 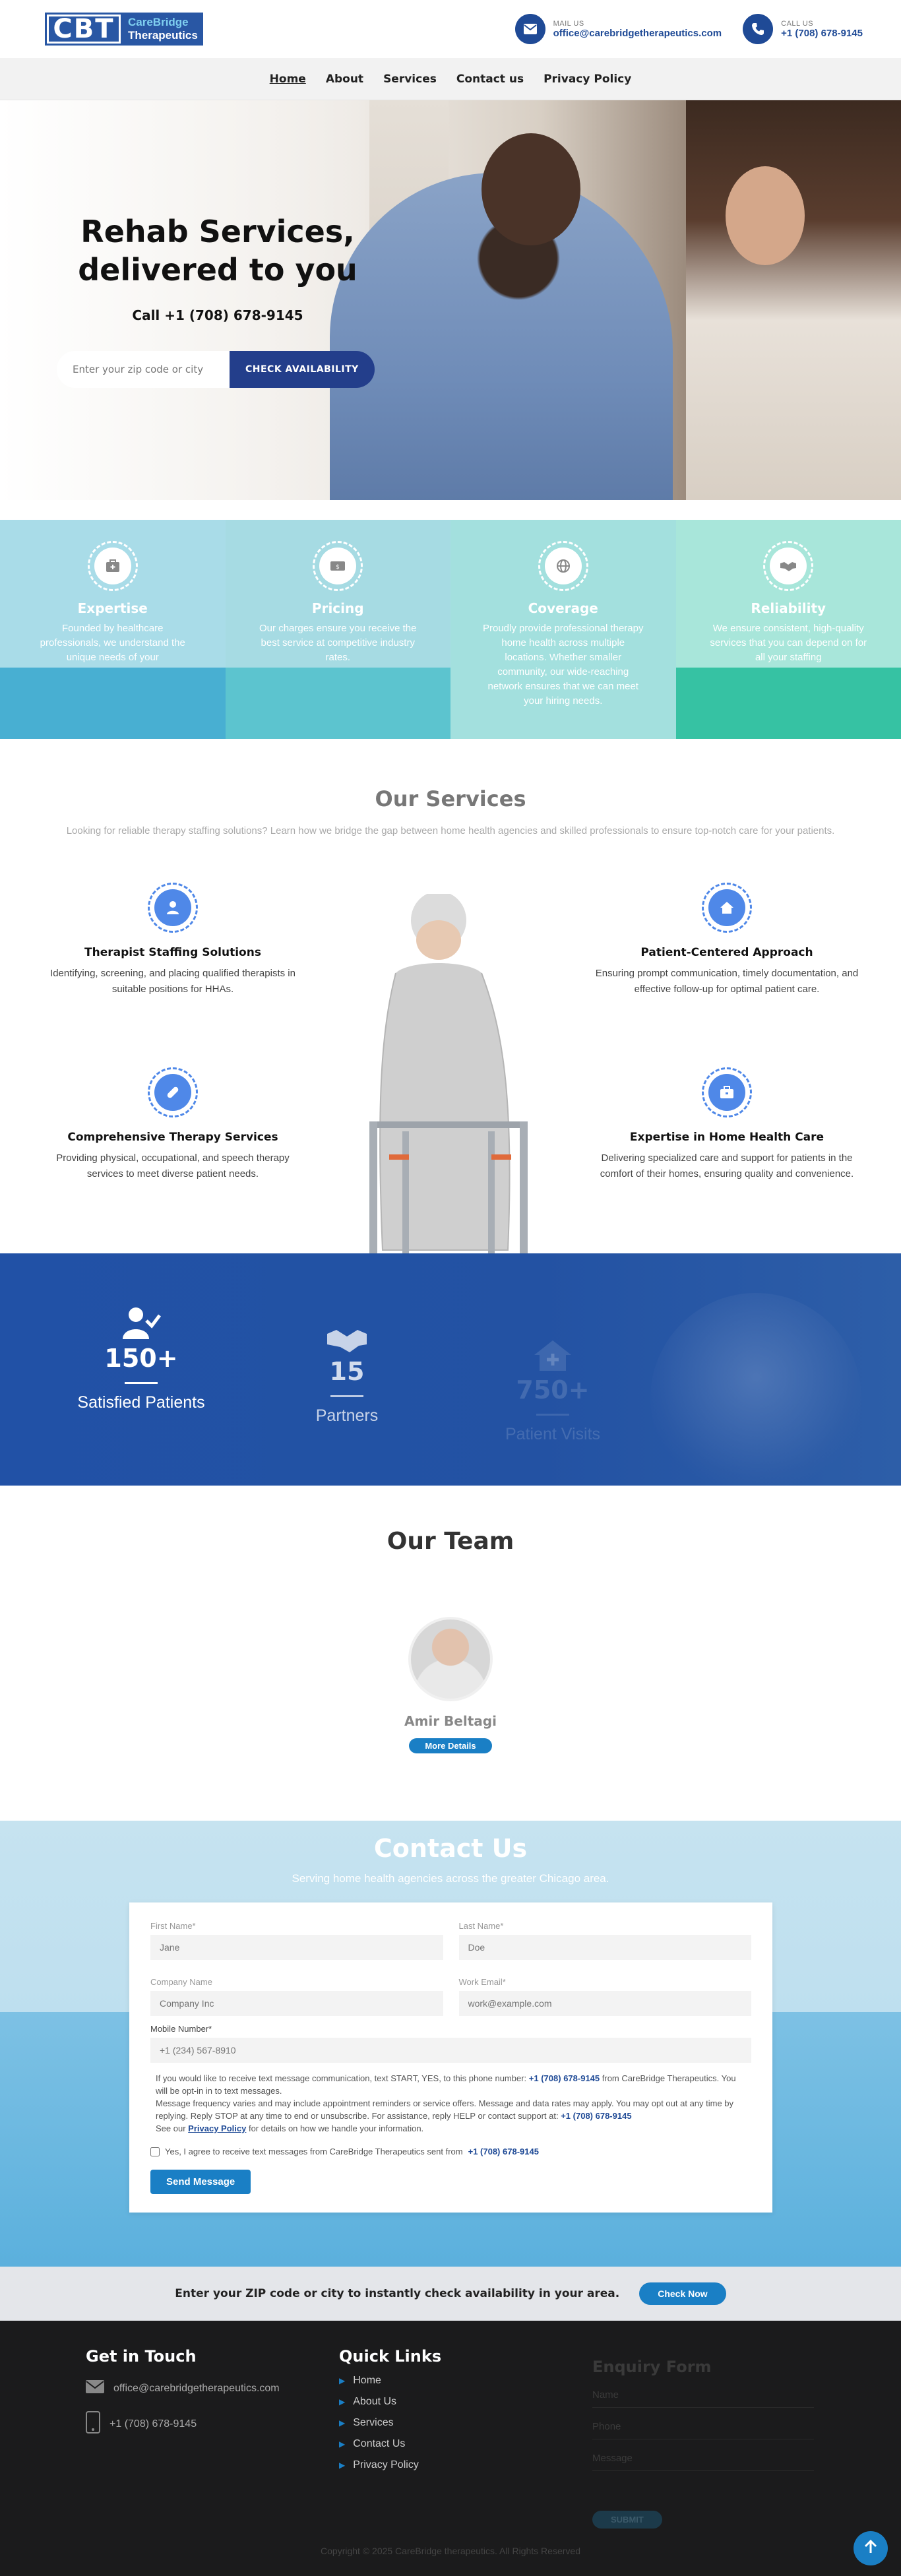 What do you see at coordinates (93, 2424) in the screenshot?
I see `mobile-phone-icon` at bounding box center [93, 2424].